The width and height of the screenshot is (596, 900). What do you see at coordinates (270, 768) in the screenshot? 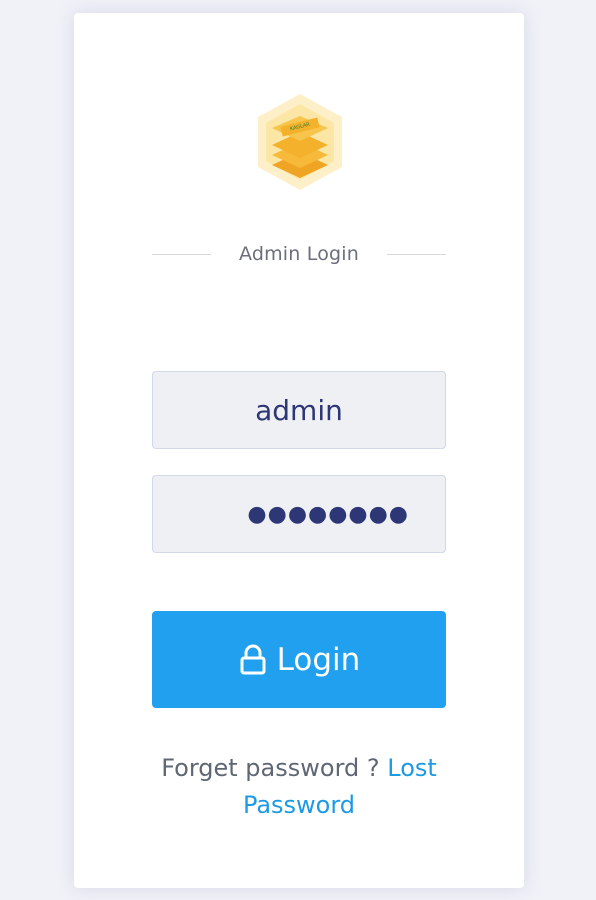
I see `forgot-password-prompt: Forget password ?` at bounding box center [270, 768].